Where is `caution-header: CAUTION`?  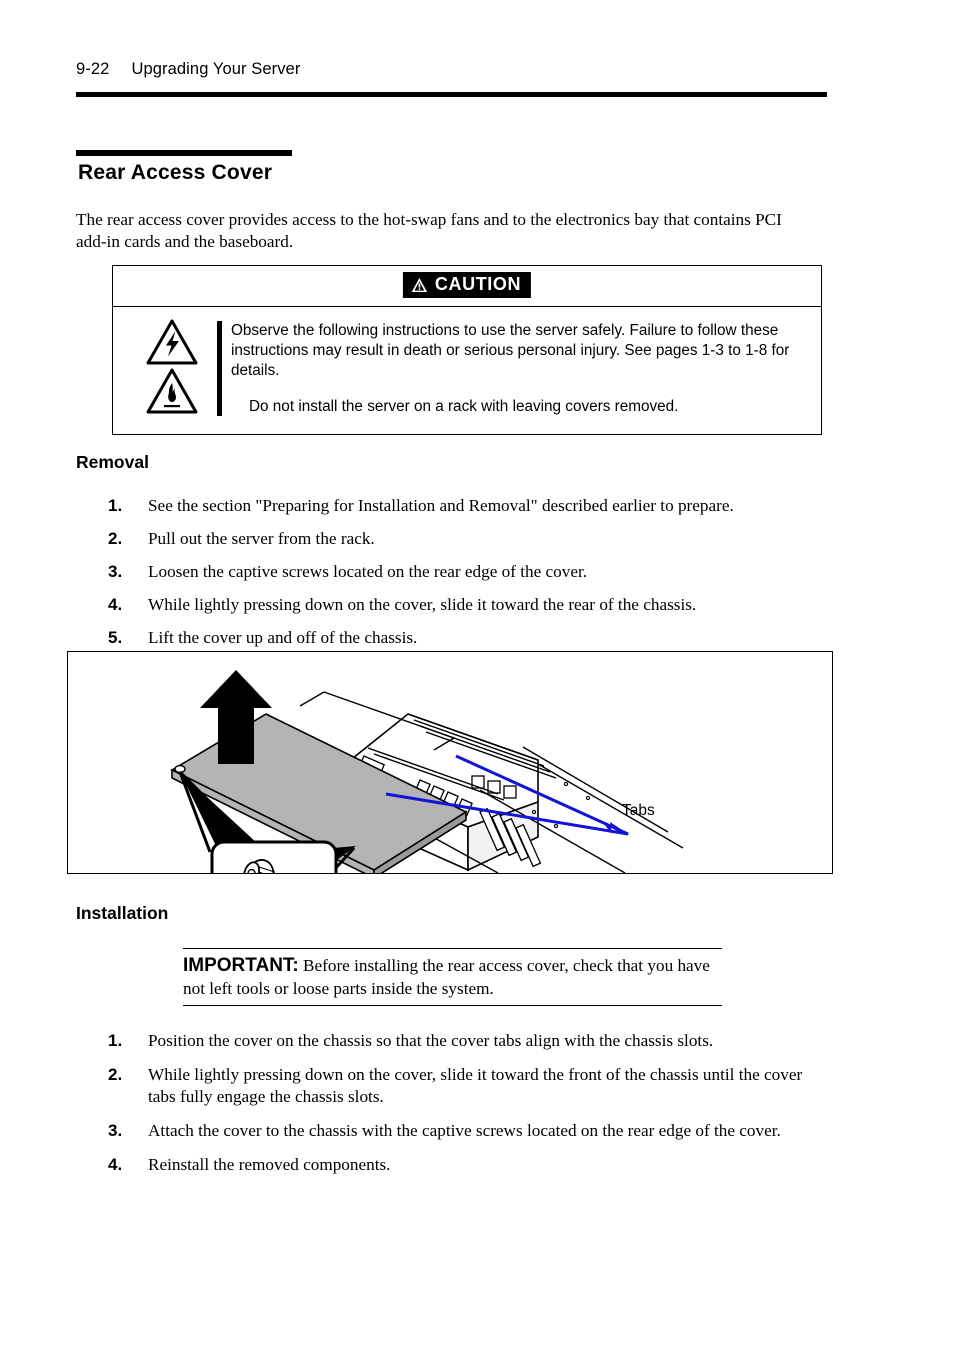
caution-header: CAUTION is located at coordinates (467, 286).